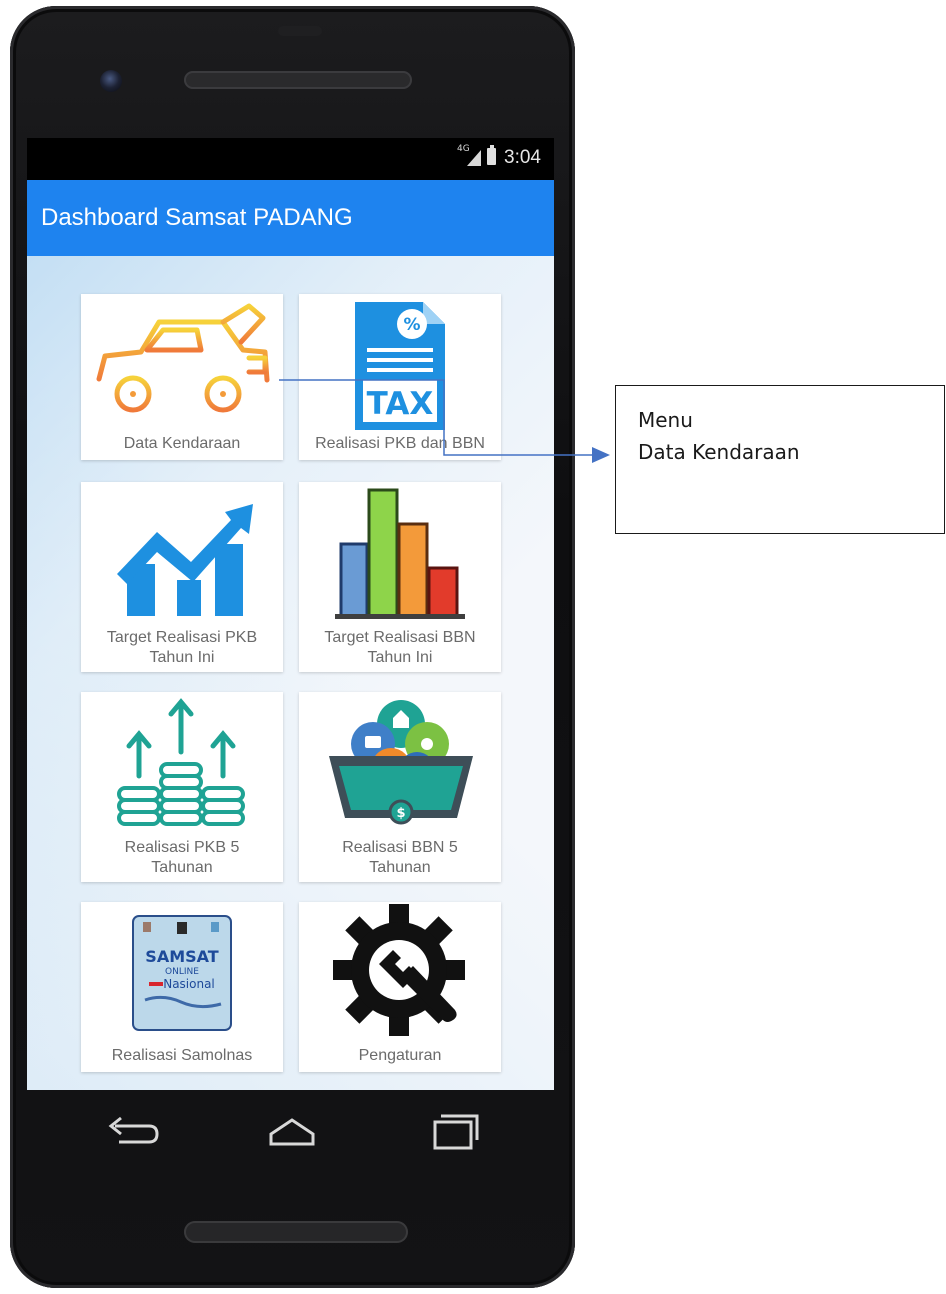 The width and height of the screenshot is (946, 1294). What do you see at coordinates (491, 155) in the screenshot?
I see `battery-icon` at bounding box center [491, 155].